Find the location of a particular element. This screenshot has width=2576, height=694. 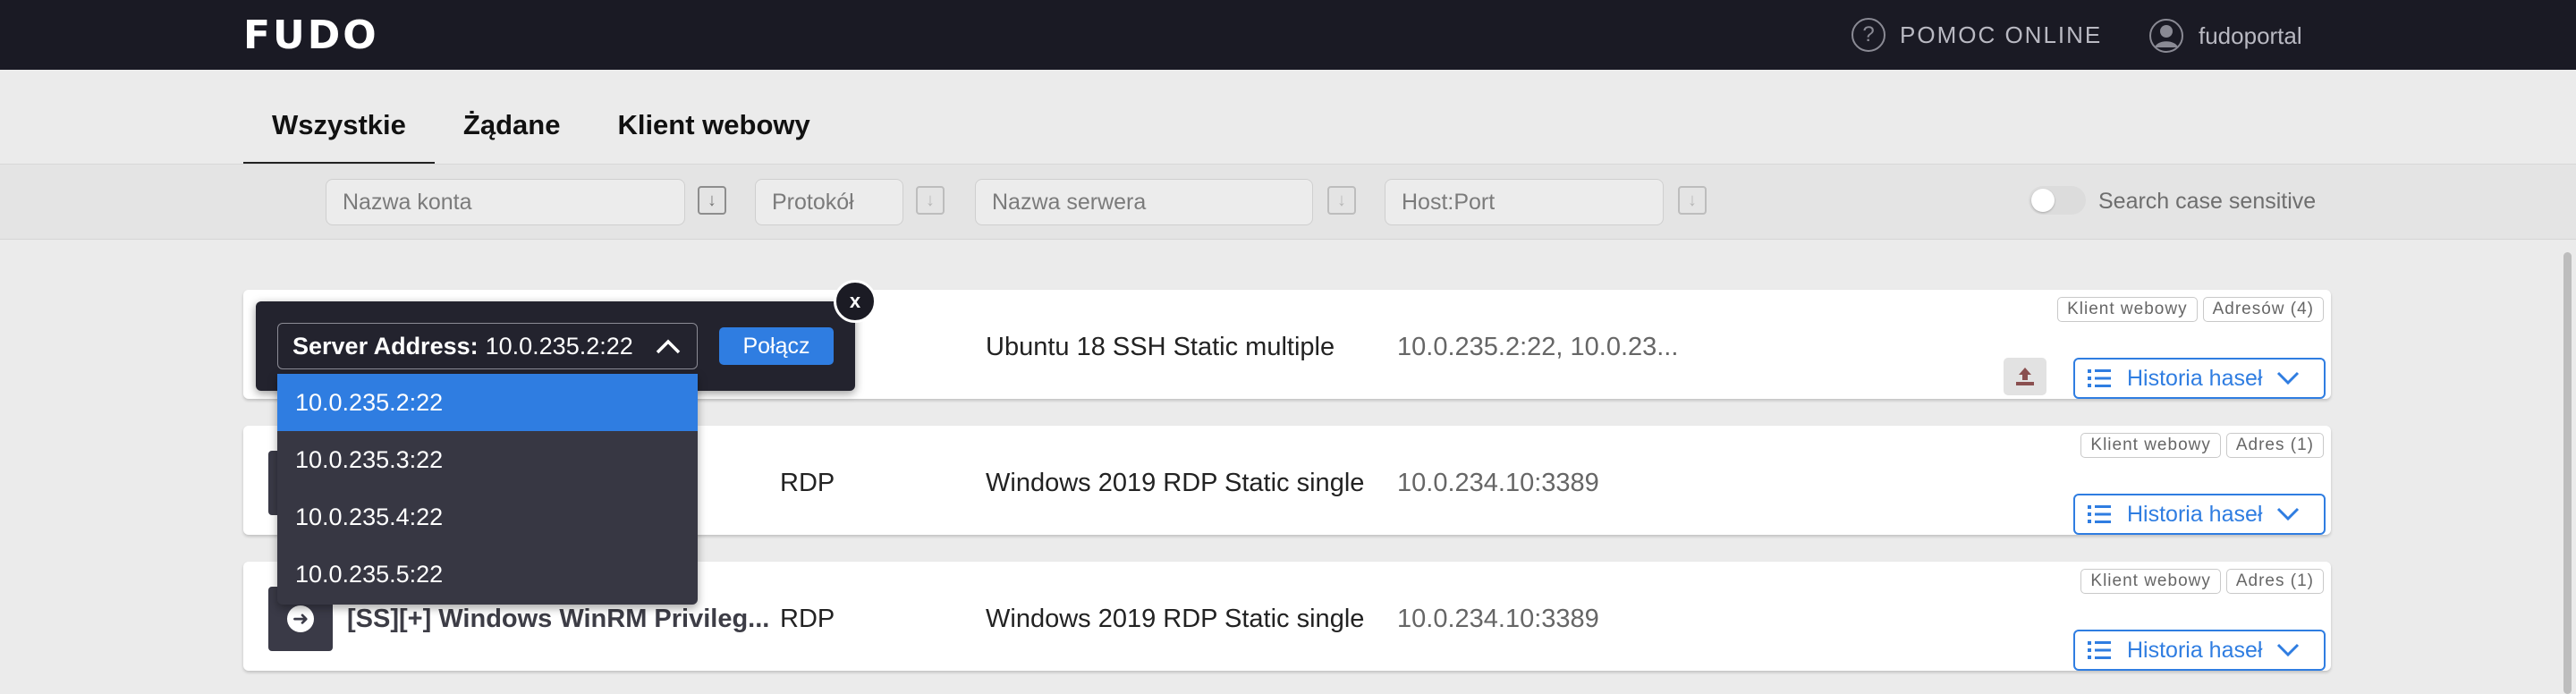

badge-group: Klient webowy Adresów (4) is located at coordinates (2190, 310).